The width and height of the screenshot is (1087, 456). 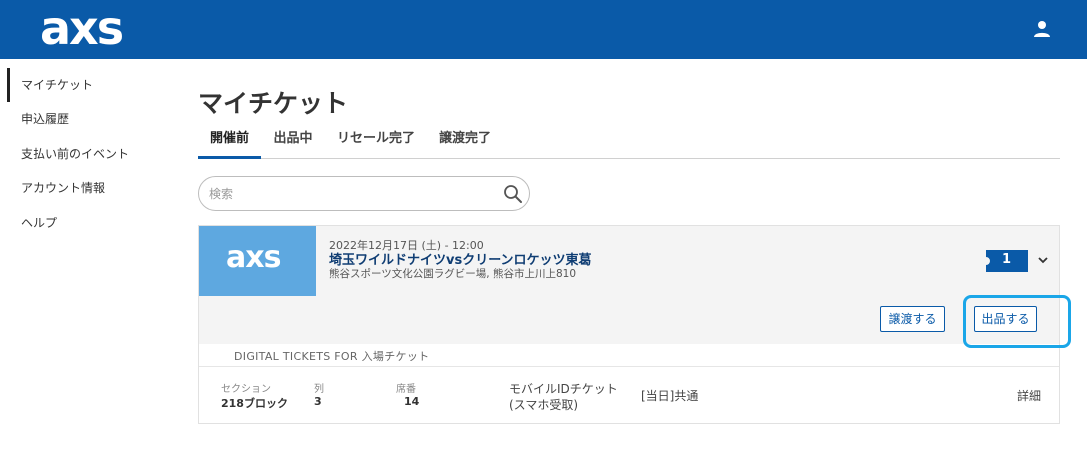 What do you see at coordinates (513, 194) in the screenshot?
I see `search-icon` at bounding box center [513, 194].